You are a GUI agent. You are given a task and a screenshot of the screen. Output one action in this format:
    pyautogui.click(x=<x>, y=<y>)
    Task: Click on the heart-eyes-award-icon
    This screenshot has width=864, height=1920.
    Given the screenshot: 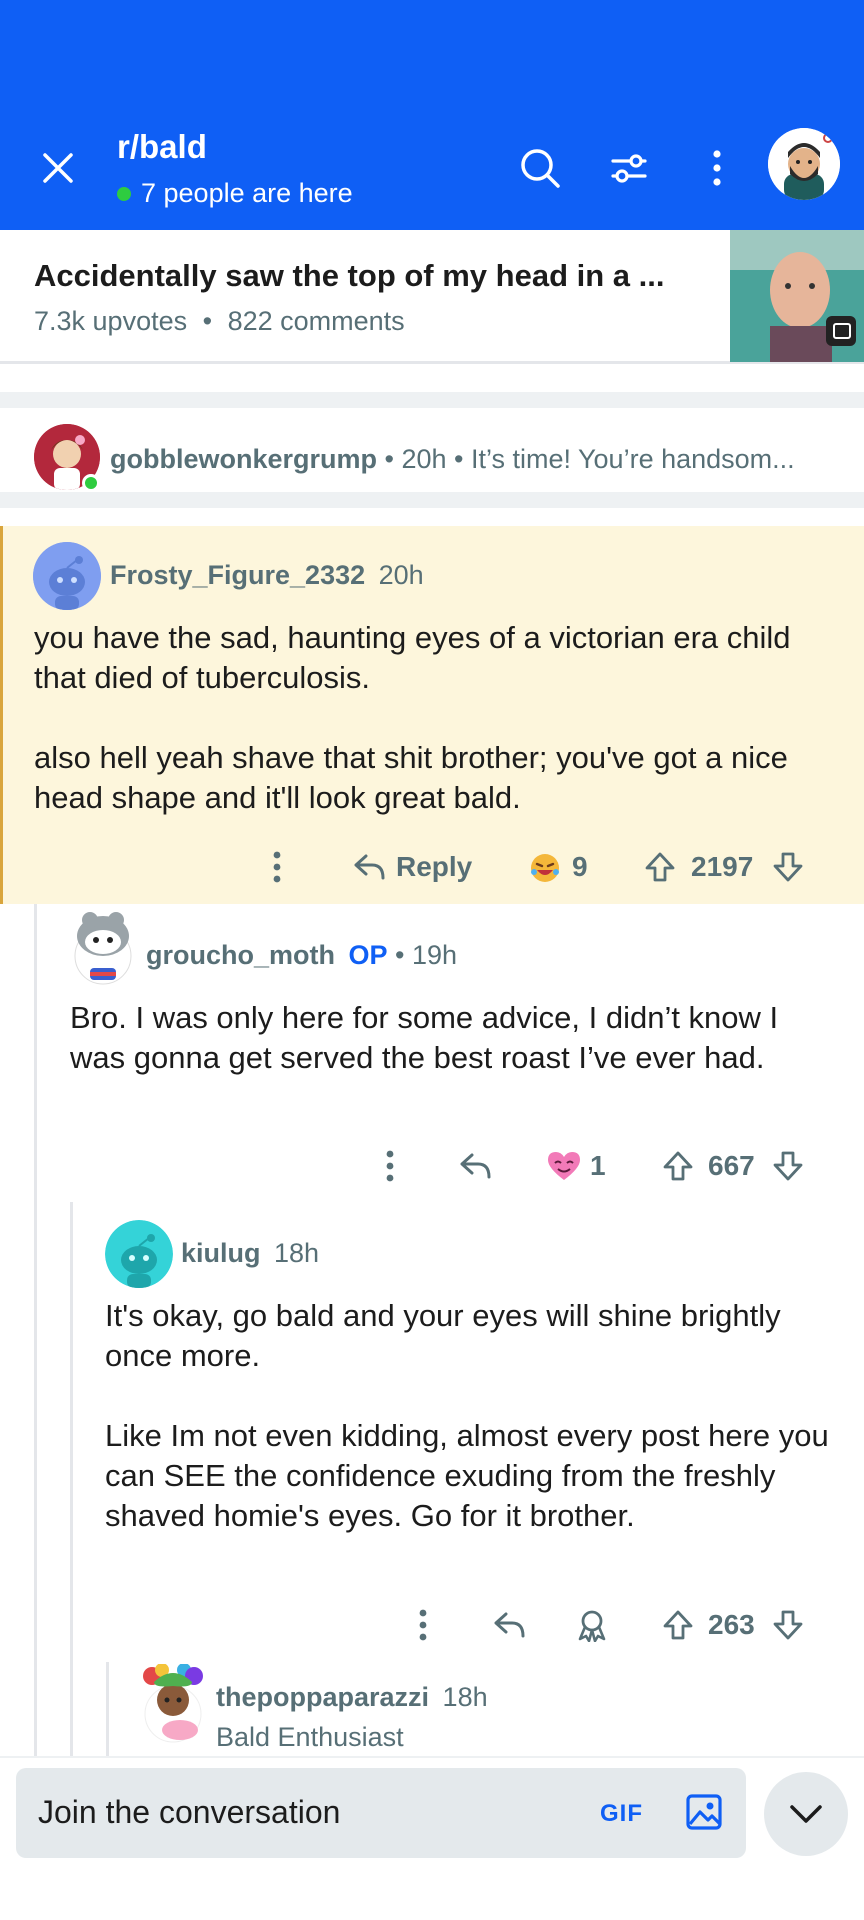 What is the action you would take?
    pyautogui.click(x=564, y=1166)
    